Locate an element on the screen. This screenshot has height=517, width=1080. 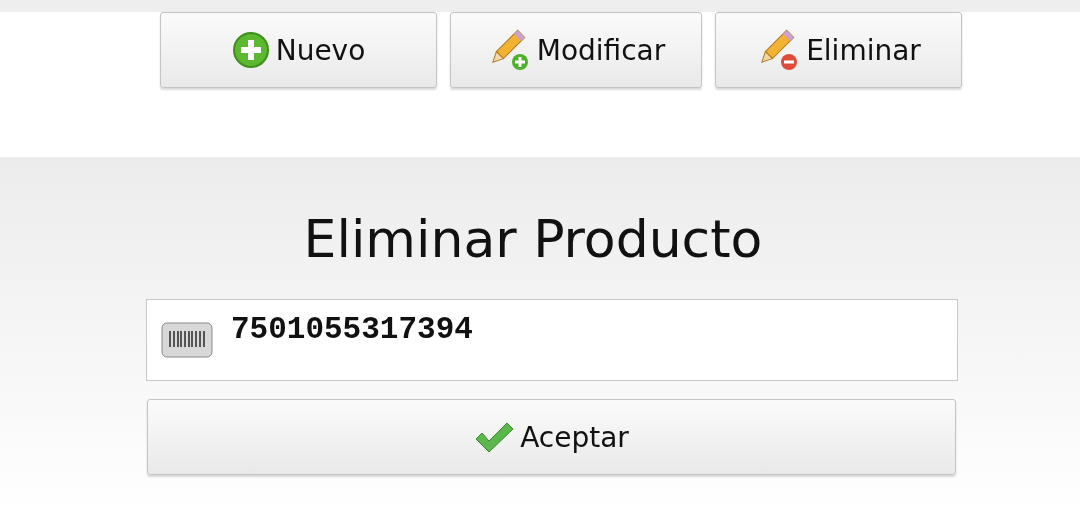
toolbar-button: Eliminar is located at coordinates (838, 50).